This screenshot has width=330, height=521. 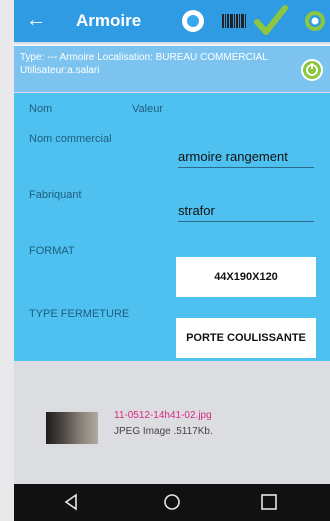 I want to click on label-nom-commercial: Nom commercial, so click(x=70, y=139).